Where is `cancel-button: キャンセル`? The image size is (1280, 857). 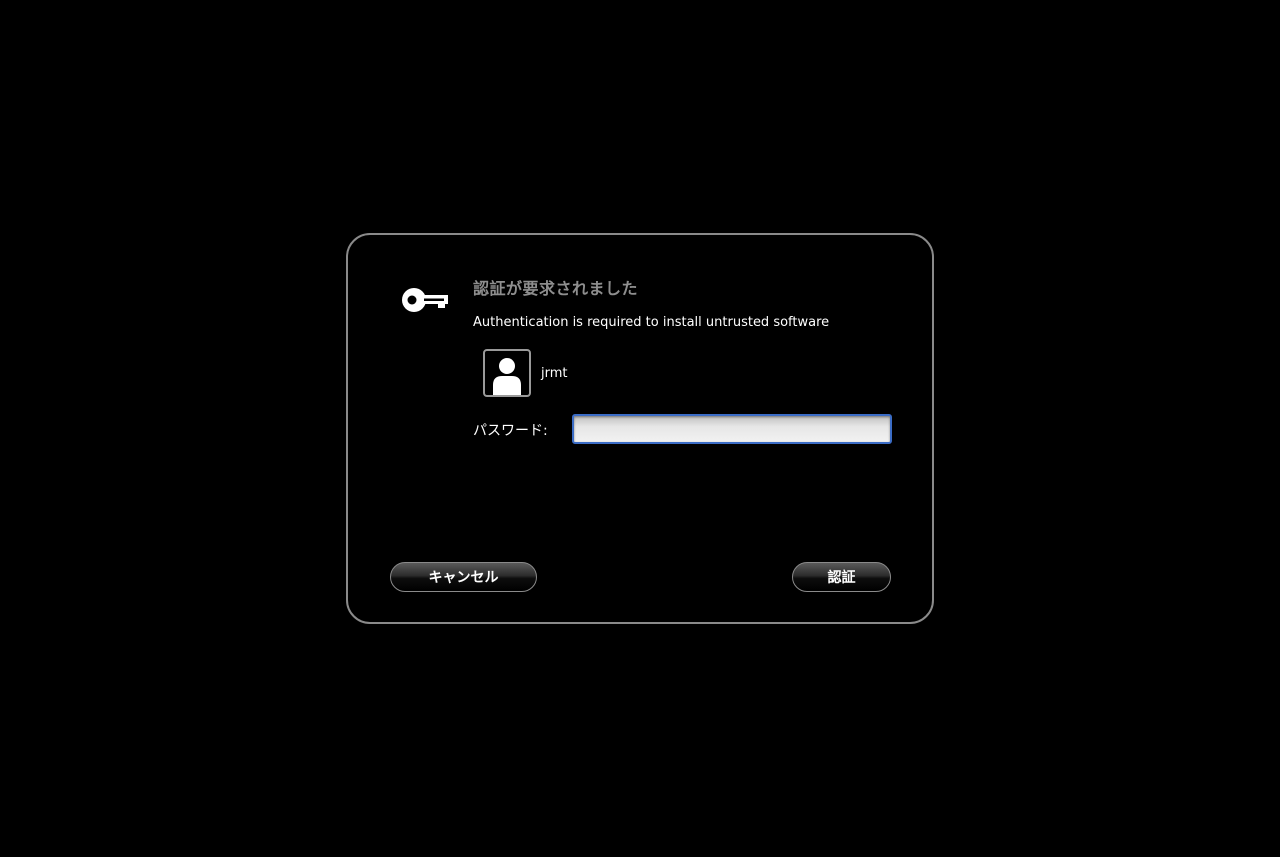 cancel-button: キャンセル is located at coordinates (463, 577).